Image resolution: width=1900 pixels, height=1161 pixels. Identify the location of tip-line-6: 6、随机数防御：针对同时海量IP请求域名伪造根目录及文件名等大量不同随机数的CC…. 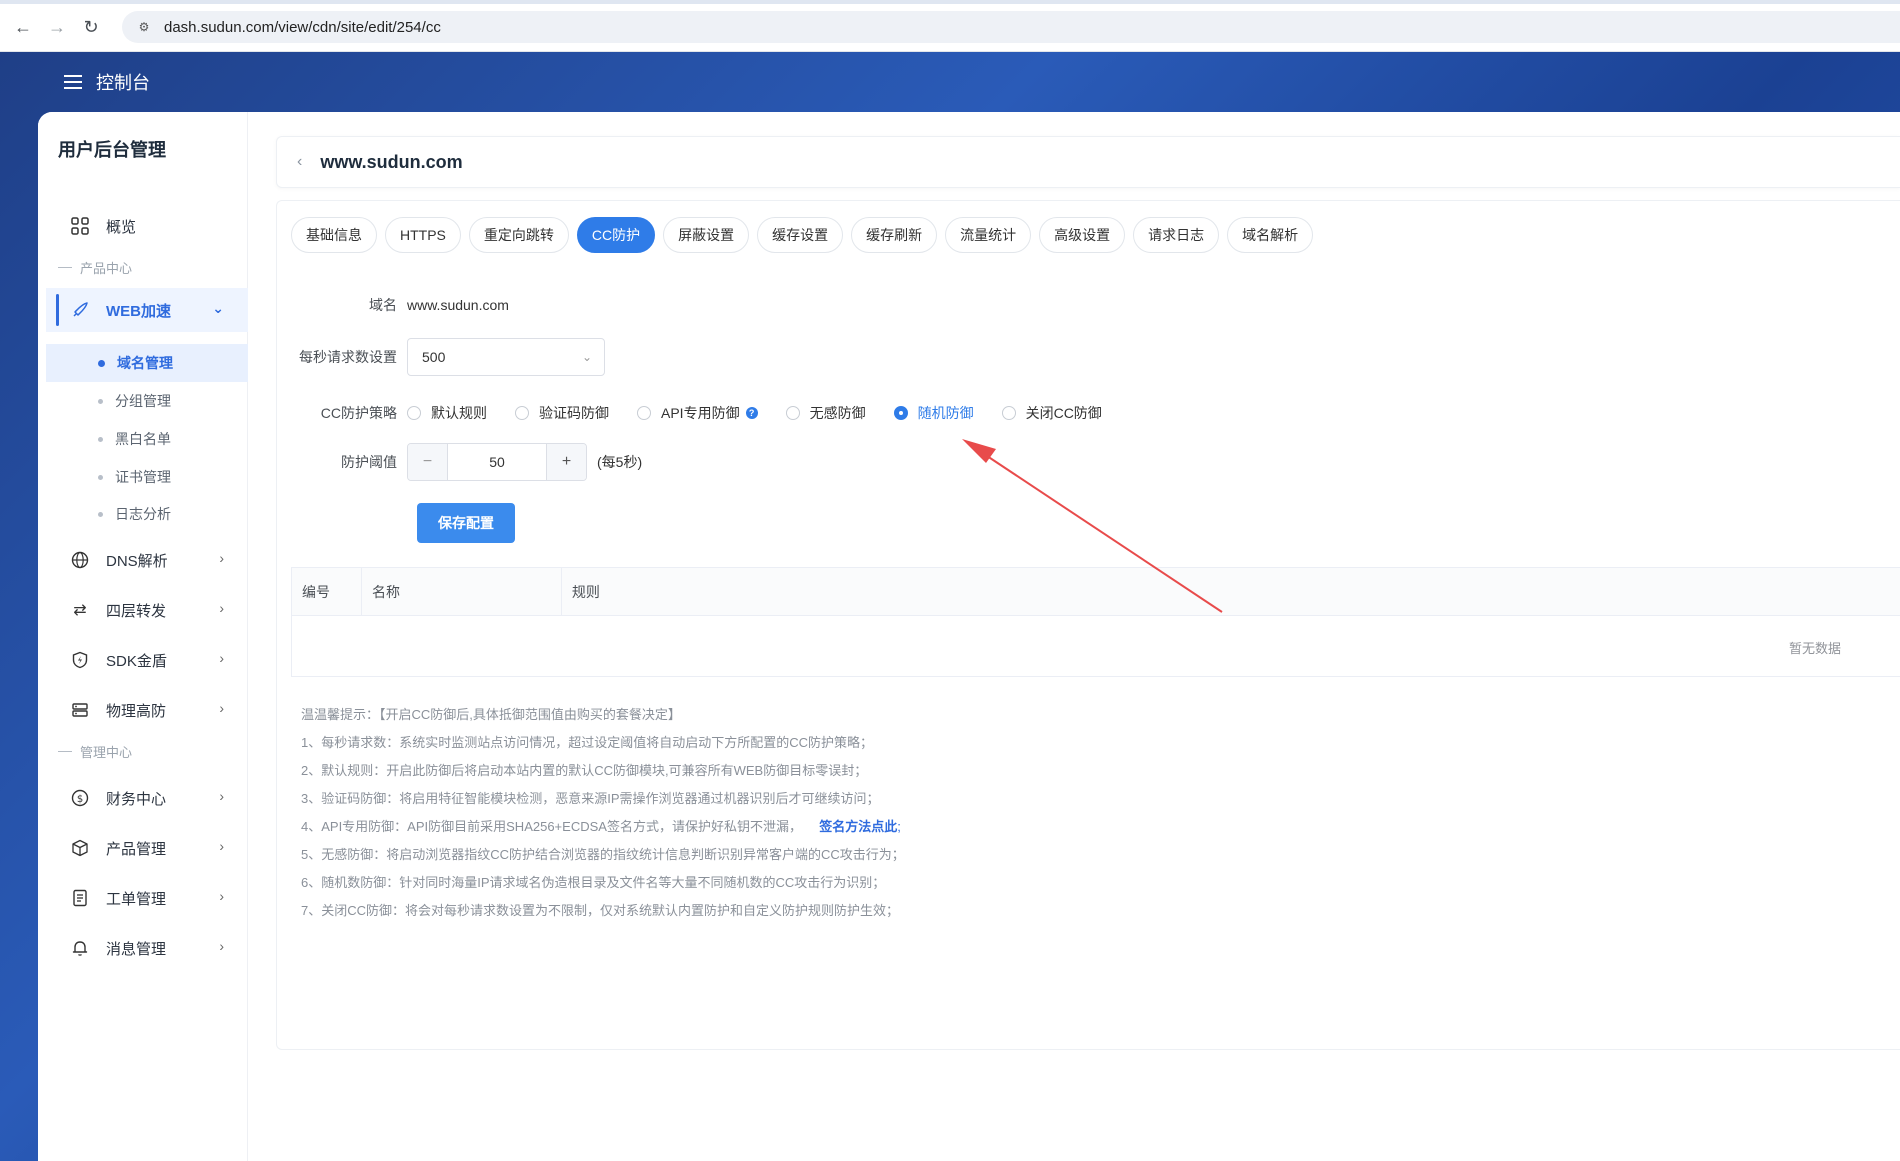
(593, 882).